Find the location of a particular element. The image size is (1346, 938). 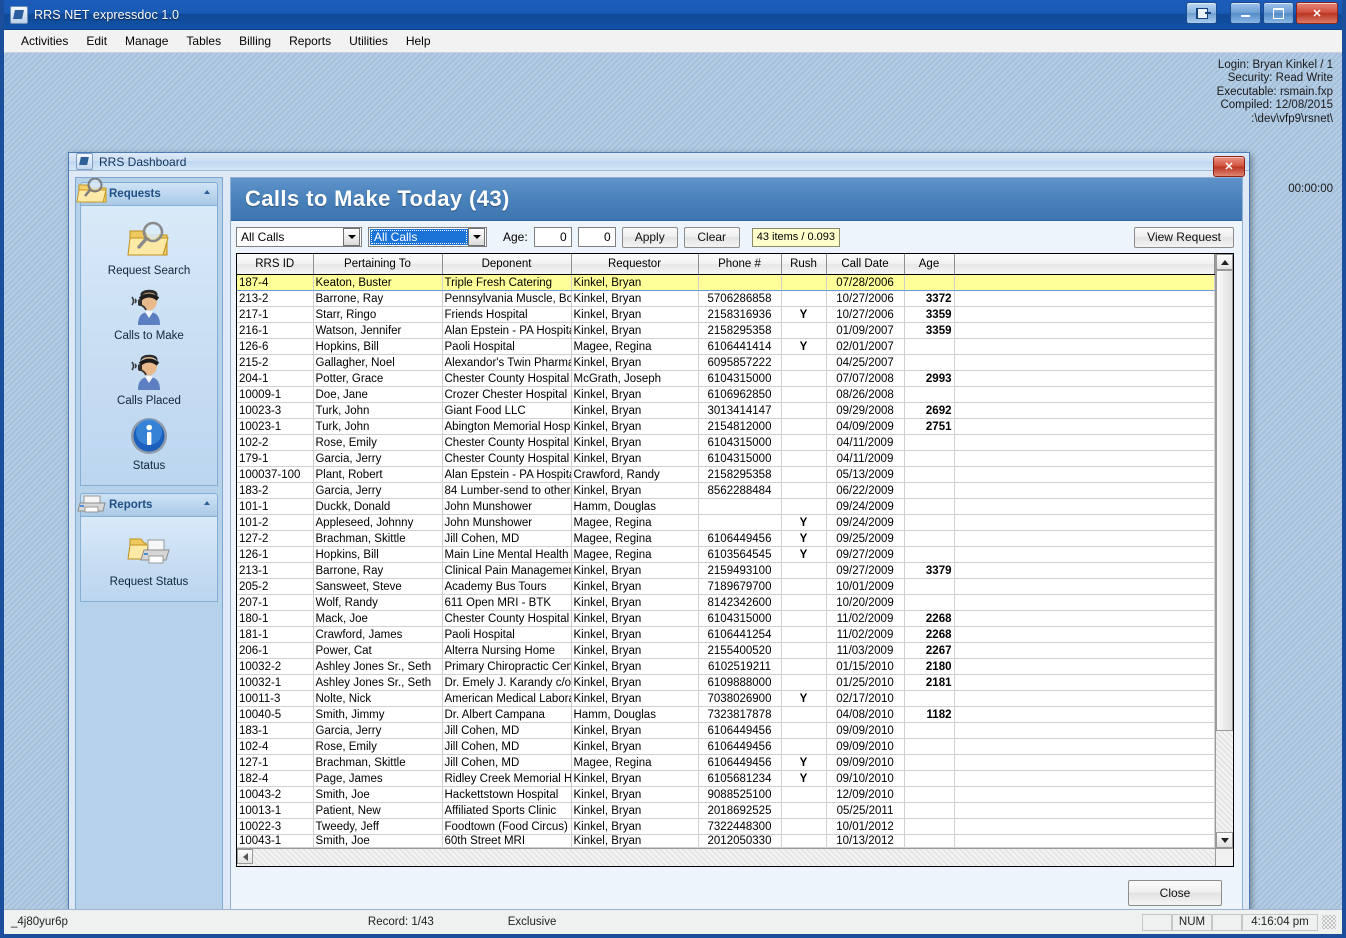

cell-requestor: Hamm, Douglas is located at coordinates (635, 714).